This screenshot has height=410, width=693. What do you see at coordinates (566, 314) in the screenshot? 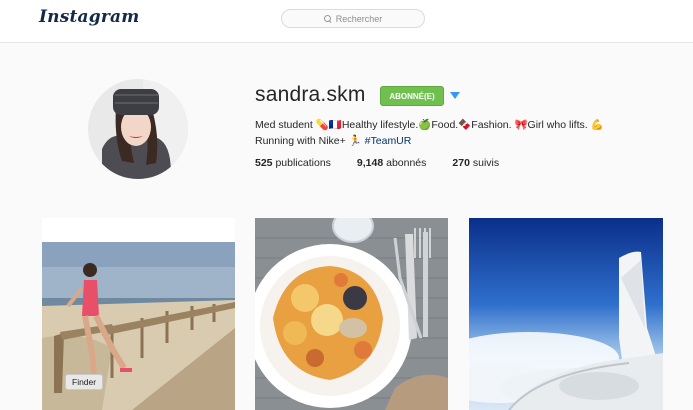
I see `post-thumbnail-plane` at bounding box center [566, 314].